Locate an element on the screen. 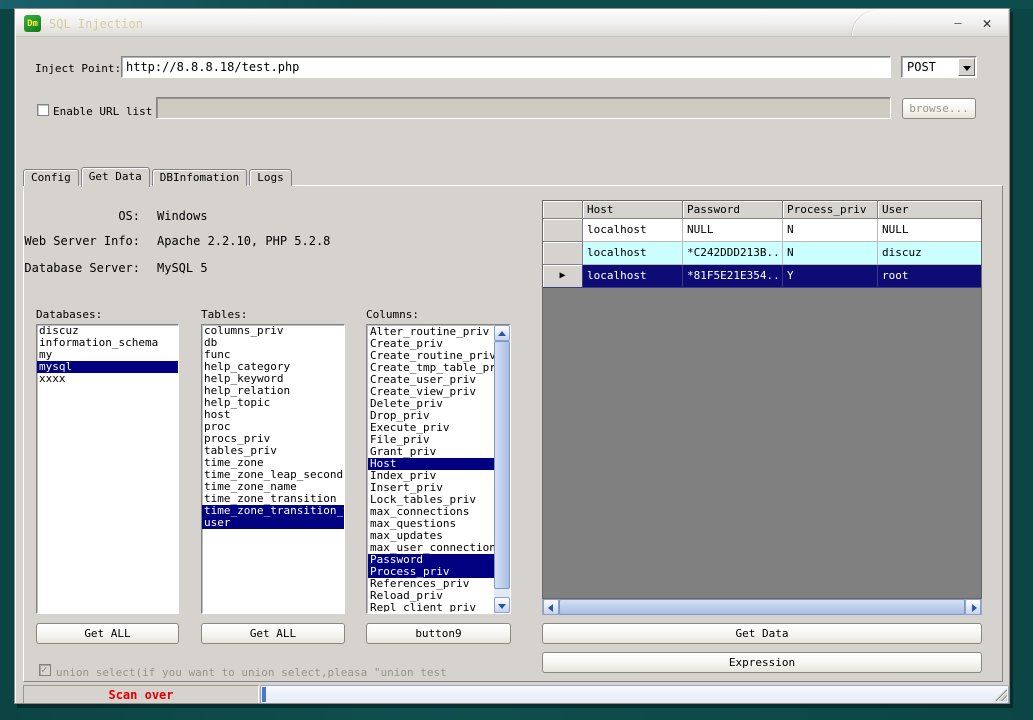 The image size is (1033, 720). list-item: proc is located at coordinates (273, 427).